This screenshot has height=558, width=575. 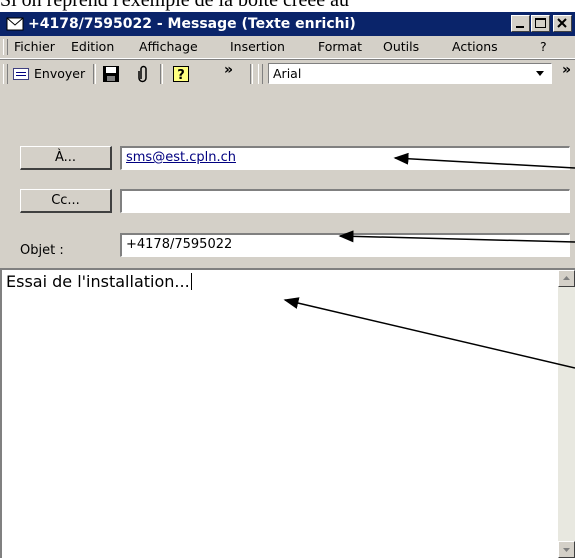 I want to click on menu-actions: Actions, so click(x=475, y=47).